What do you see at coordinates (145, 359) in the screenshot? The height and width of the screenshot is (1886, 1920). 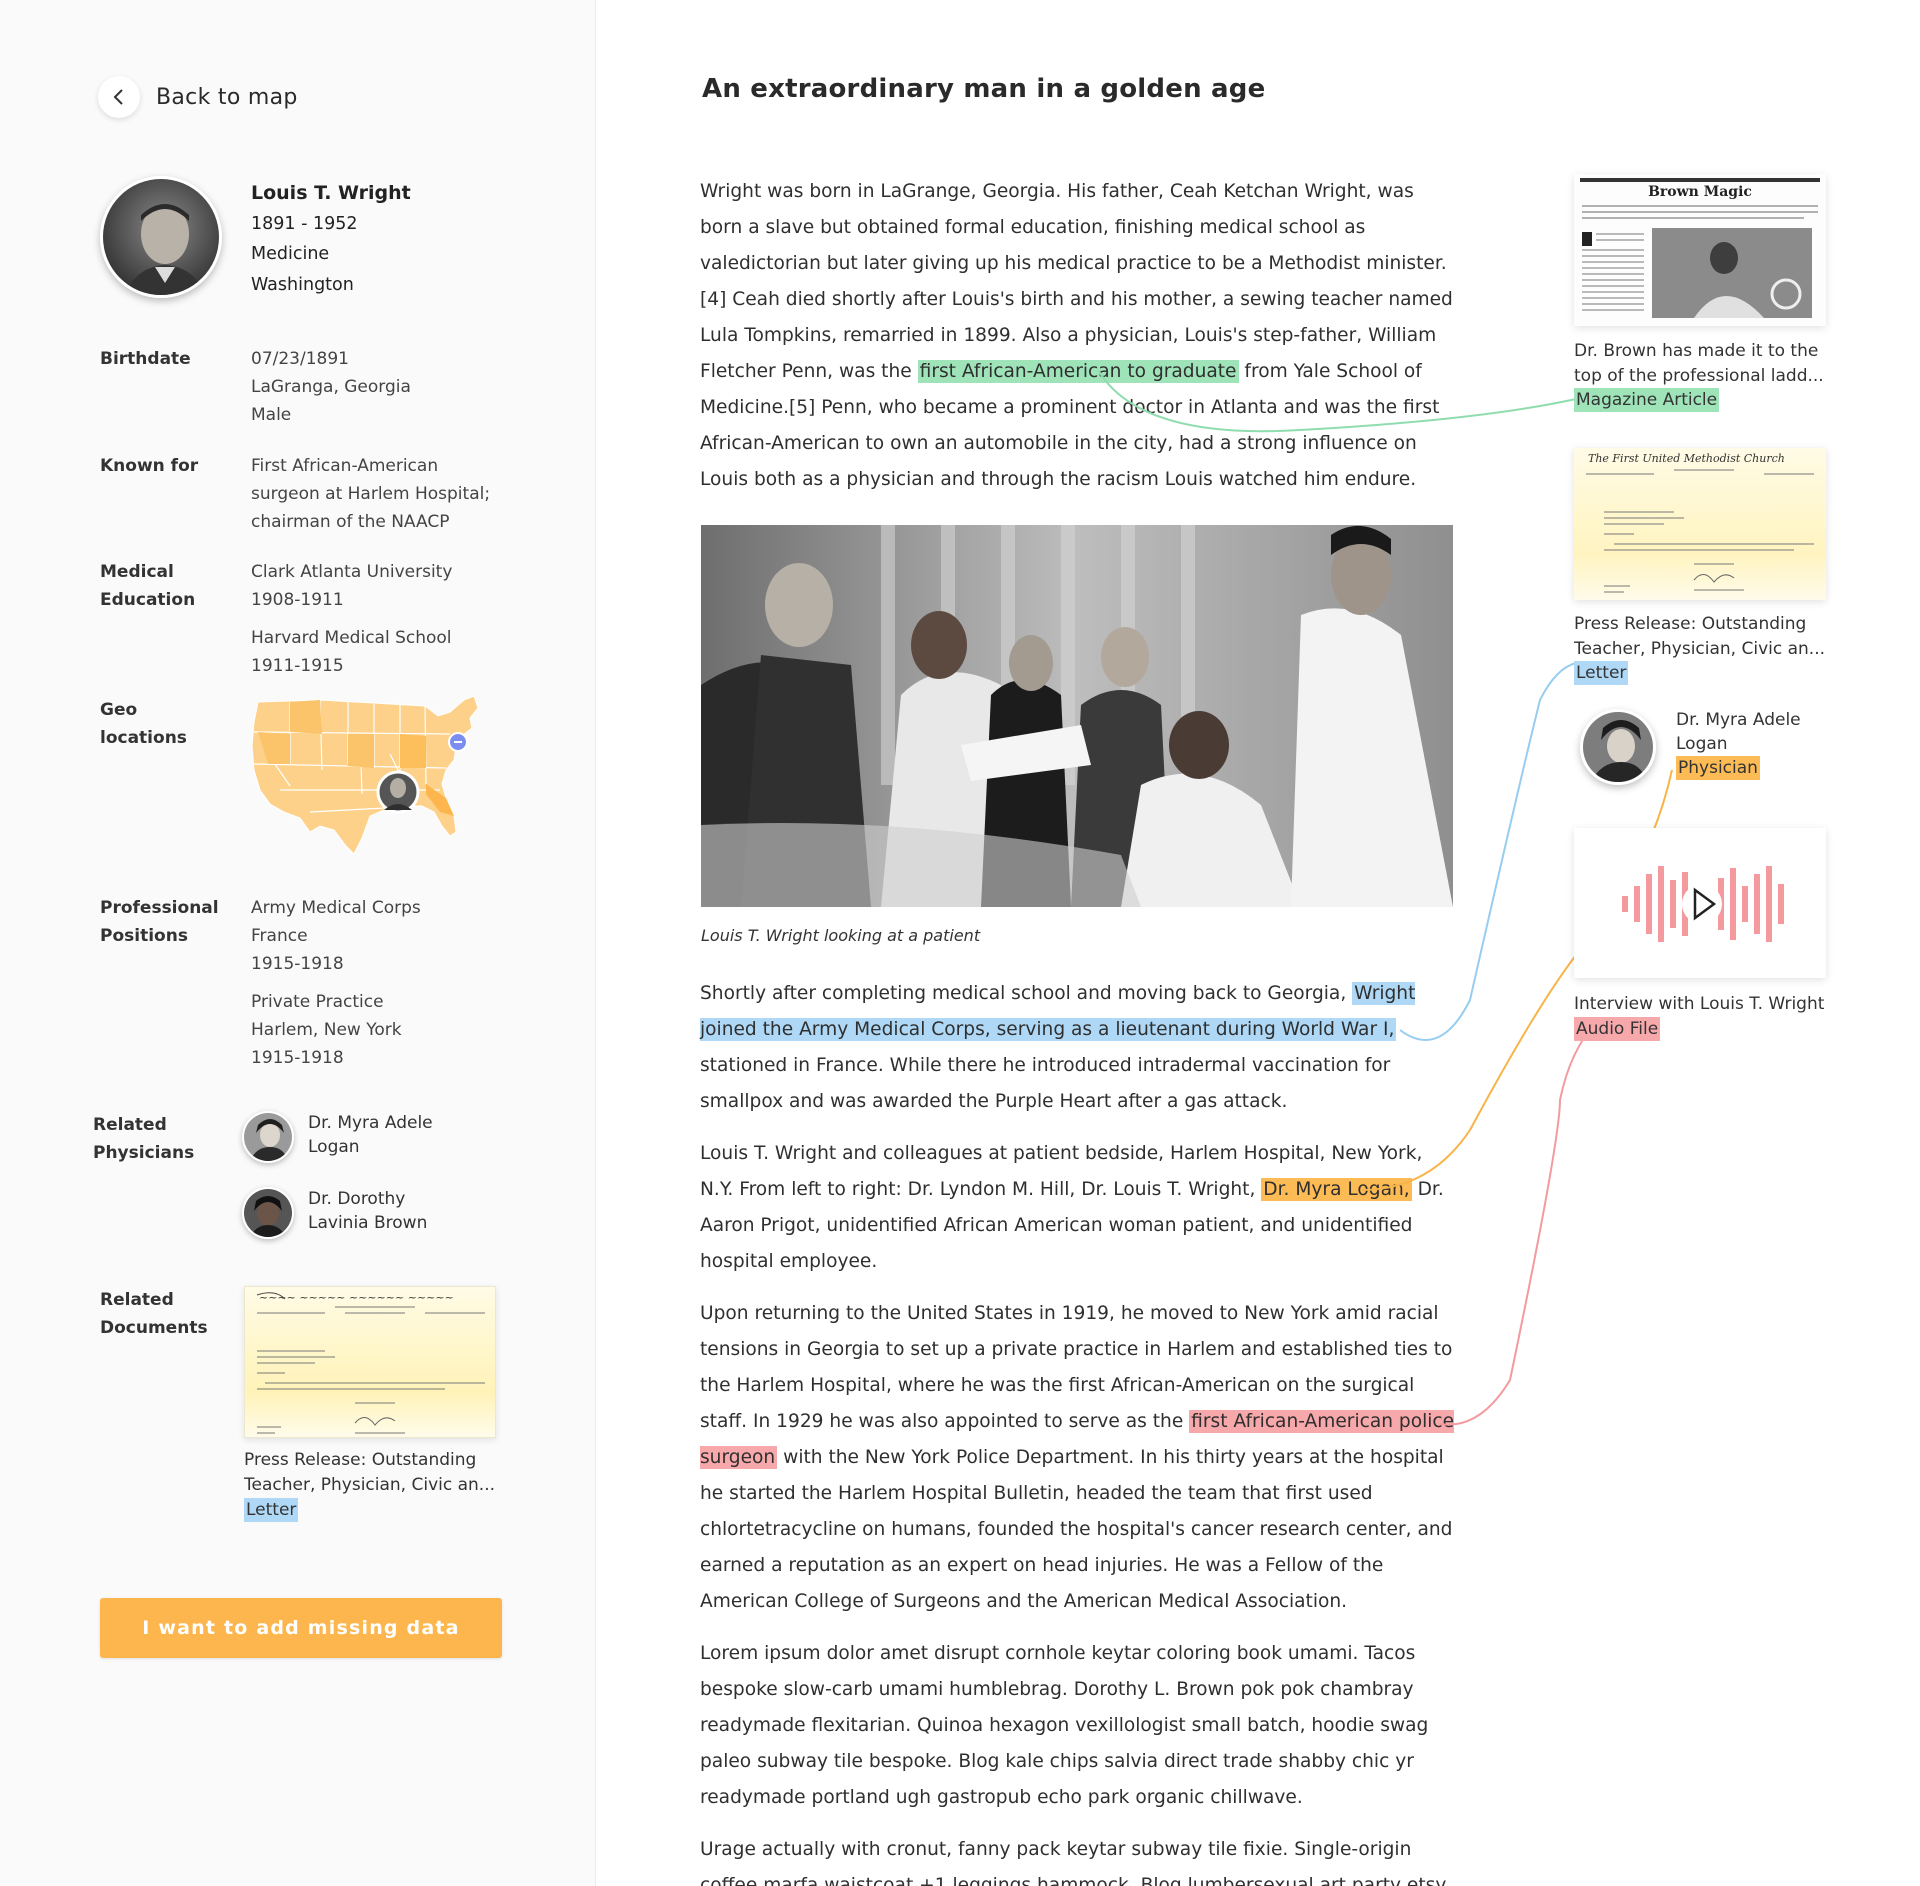 I see `birthdate-label: Birthdate` at bounding box center [145, 359].